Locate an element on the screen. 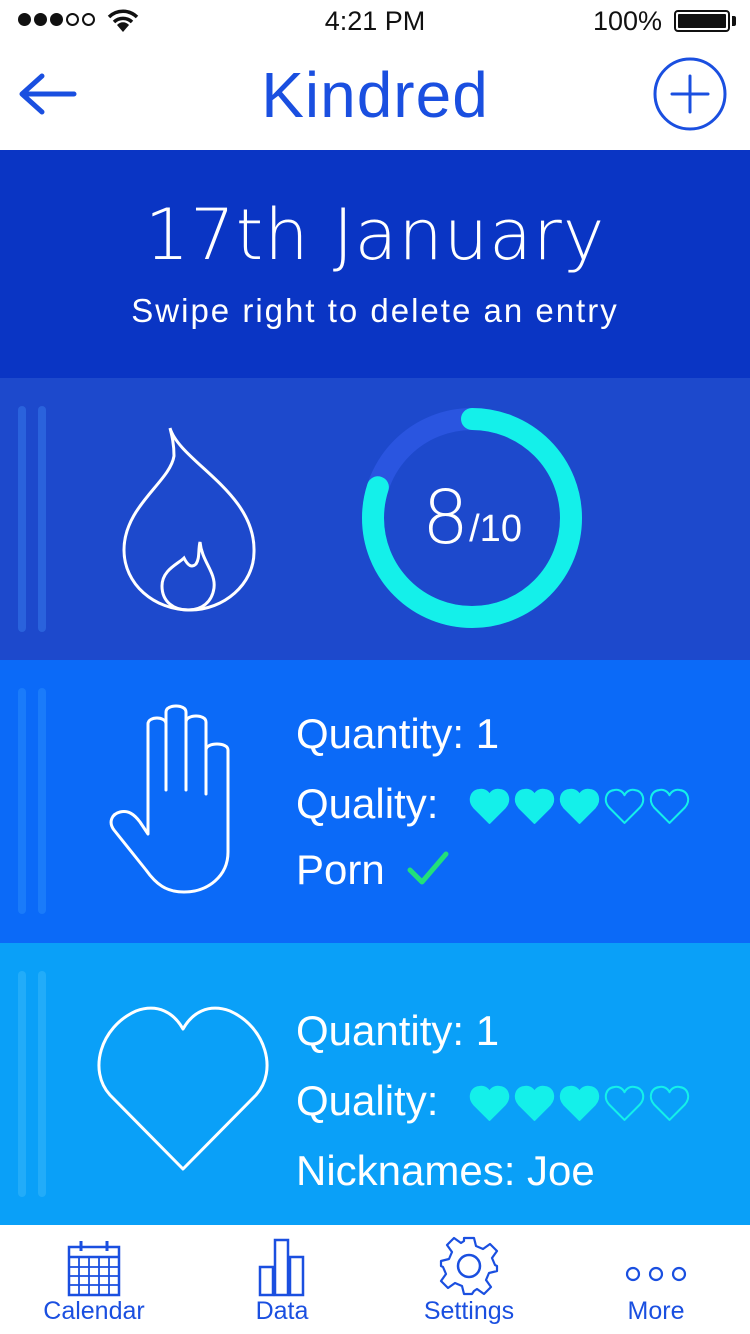 The width and height of the screenshot is (750, 1334). battery-tip is located at coordinates (734, 21).